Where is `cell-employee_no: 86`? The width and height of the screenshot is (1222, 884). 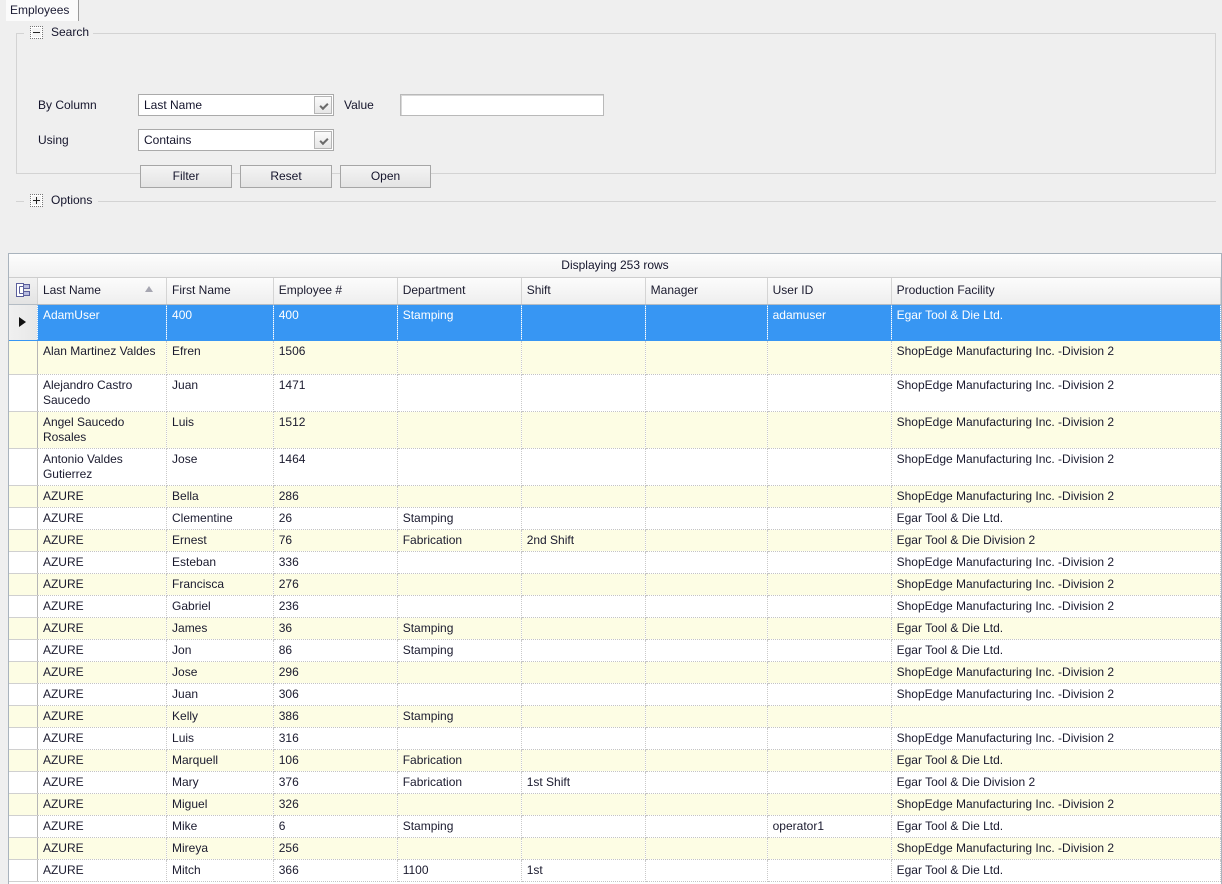
cell-employee_no: 86 is located at coordinates (335, 650).